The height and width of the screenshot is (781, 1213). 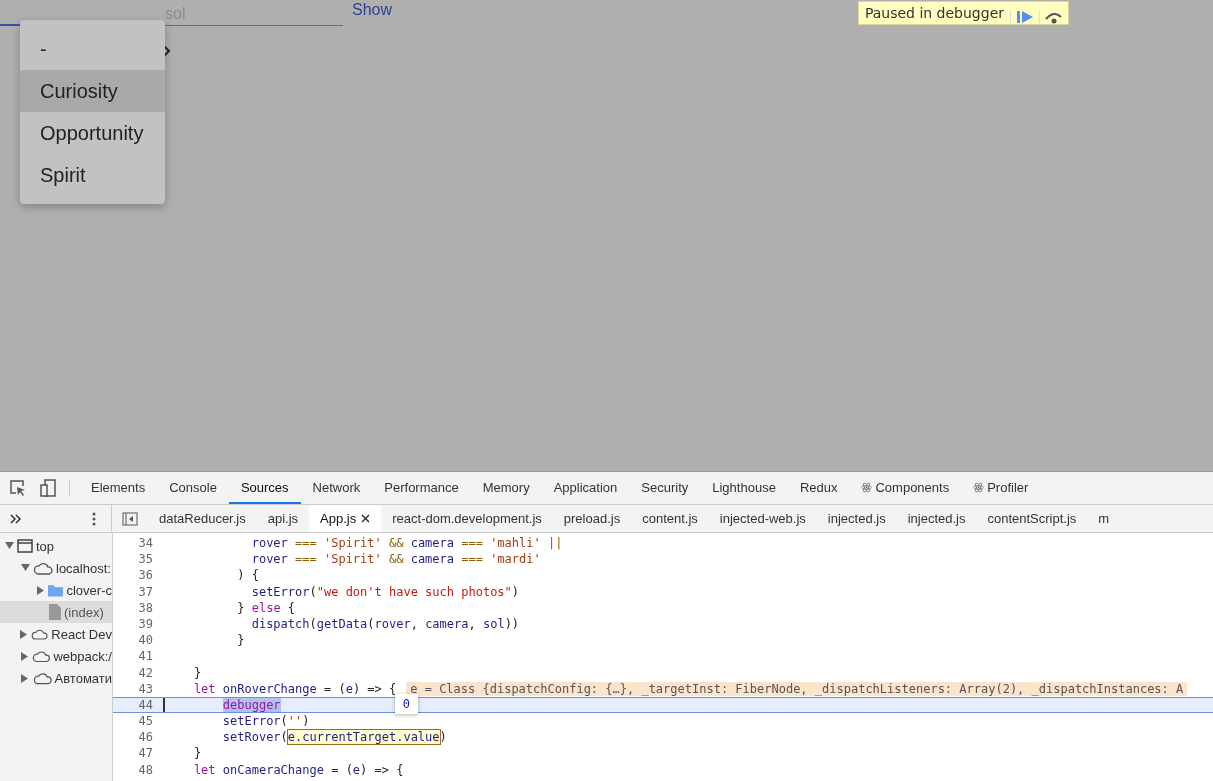 I want to click on file-tab: contentScript.js, so click(x=1032, y=518).